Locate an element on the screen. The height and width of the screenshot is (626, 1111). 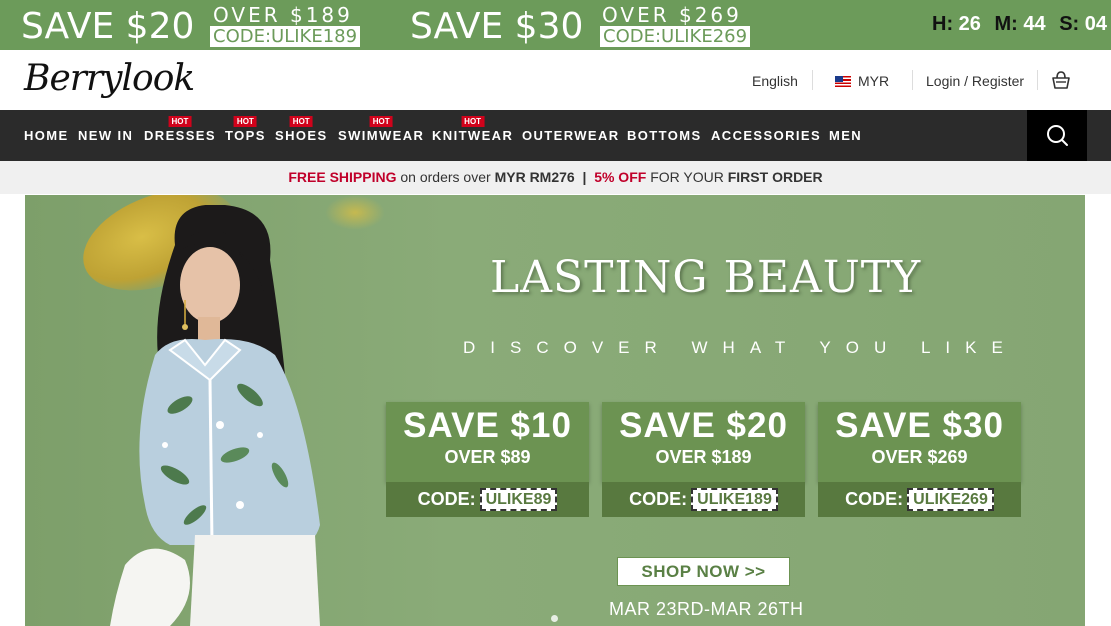
coupon-code-row: CODE: ULIKE189 is located at coordinates (703, 499).